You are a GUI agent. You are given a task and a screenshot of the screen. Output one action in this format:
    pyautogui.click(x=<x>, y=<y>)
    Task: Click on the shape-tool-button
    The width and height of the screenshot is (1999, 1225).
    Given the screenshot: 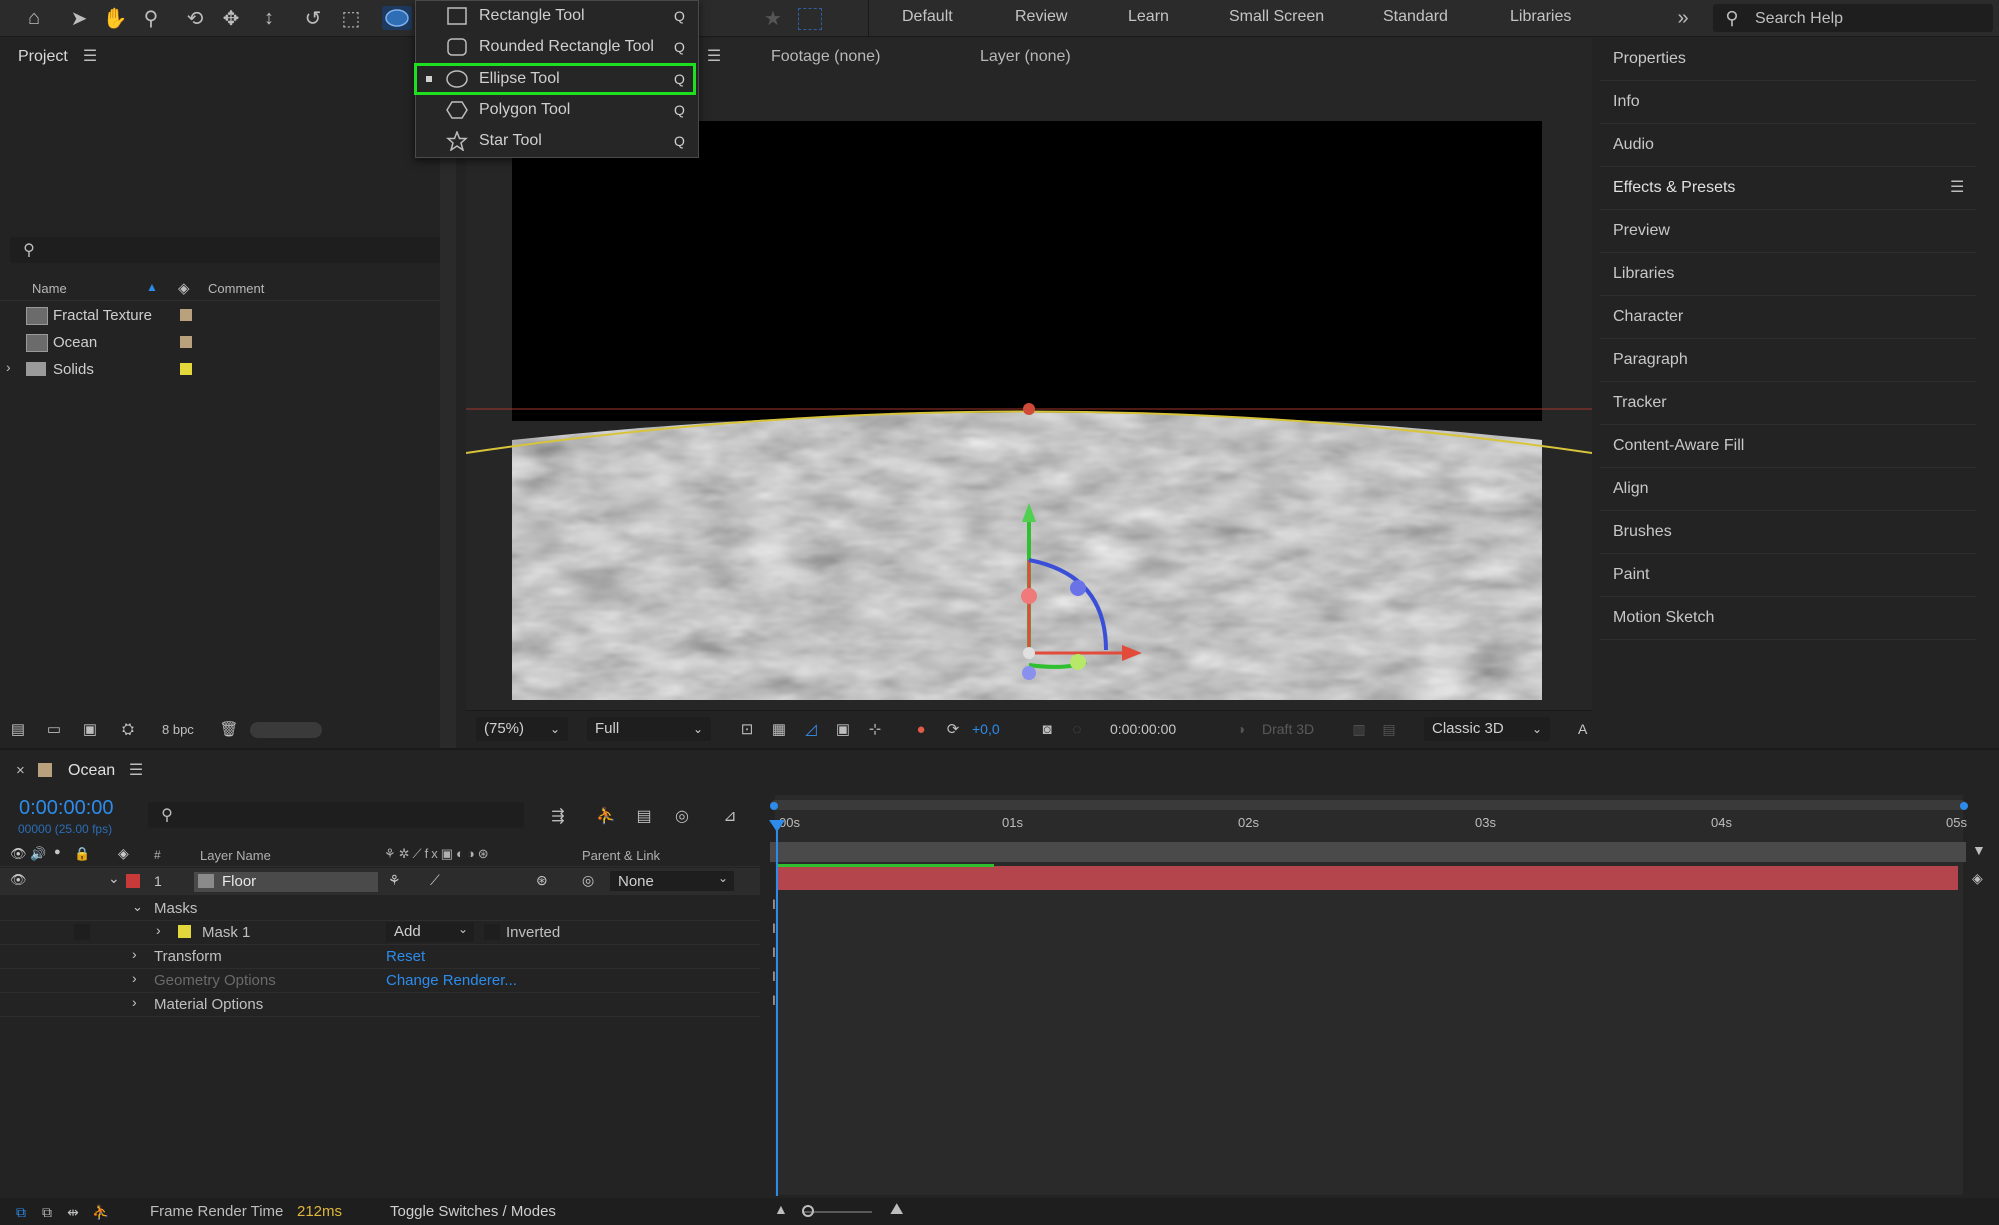 What is the action you would take?
    pyautogui.click(x=397, y=18)
    